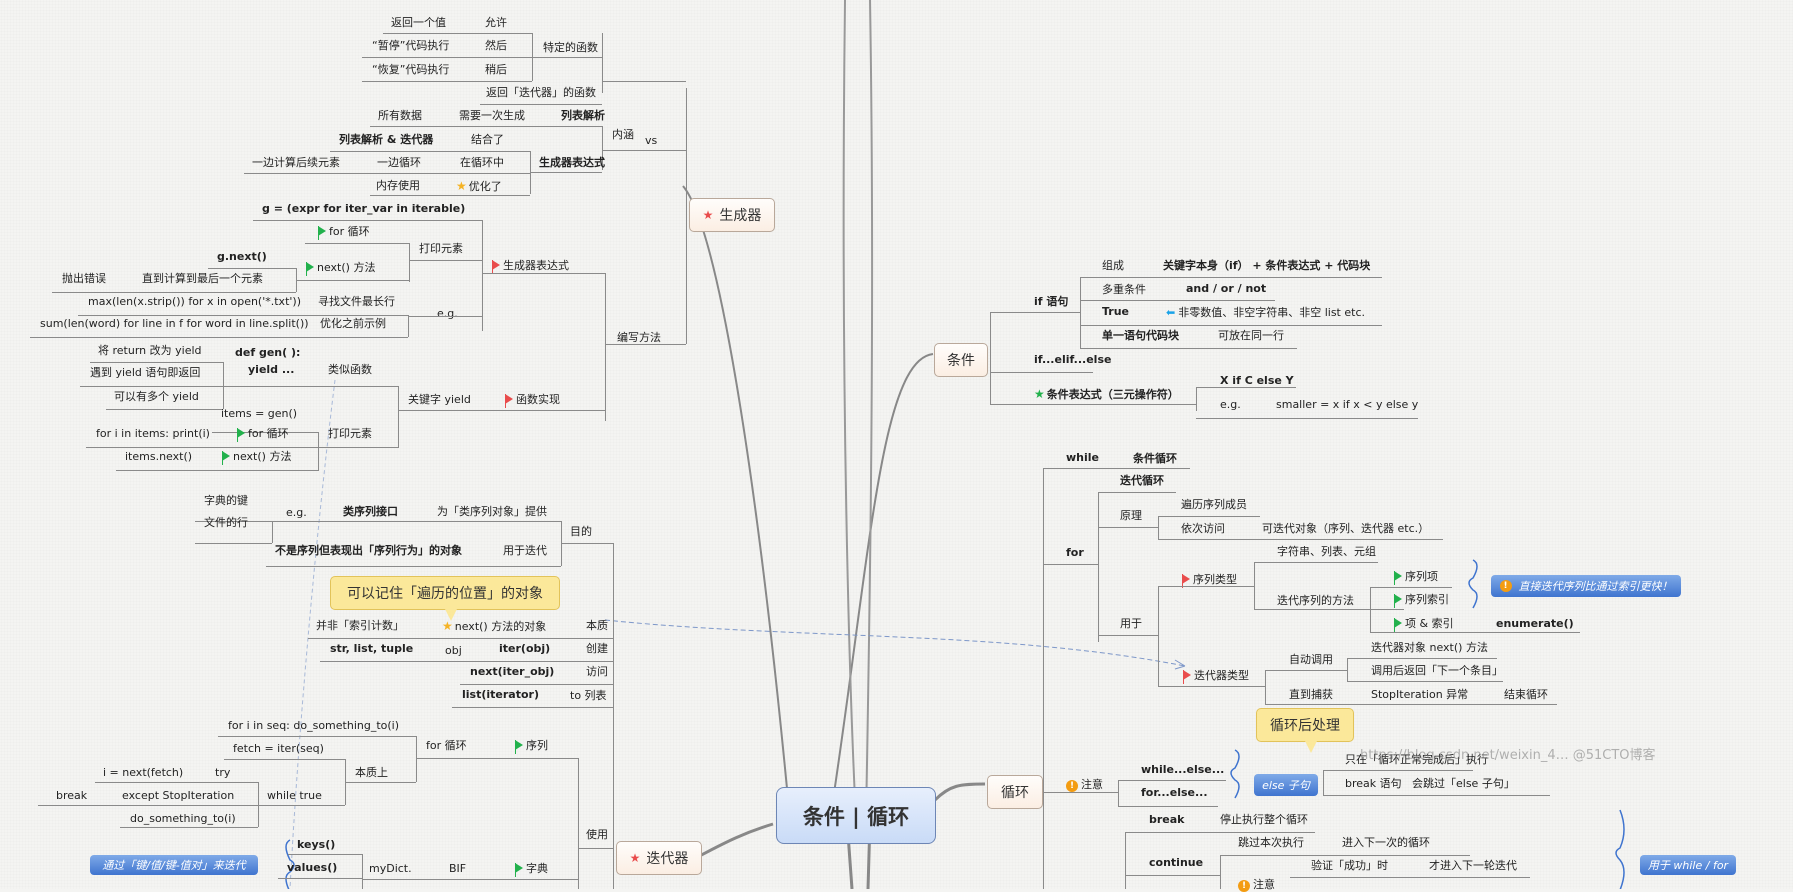 This screenshot has width=1793, height=892. I want to click on node-seq-type: 序列类型, so click(1209, 580).